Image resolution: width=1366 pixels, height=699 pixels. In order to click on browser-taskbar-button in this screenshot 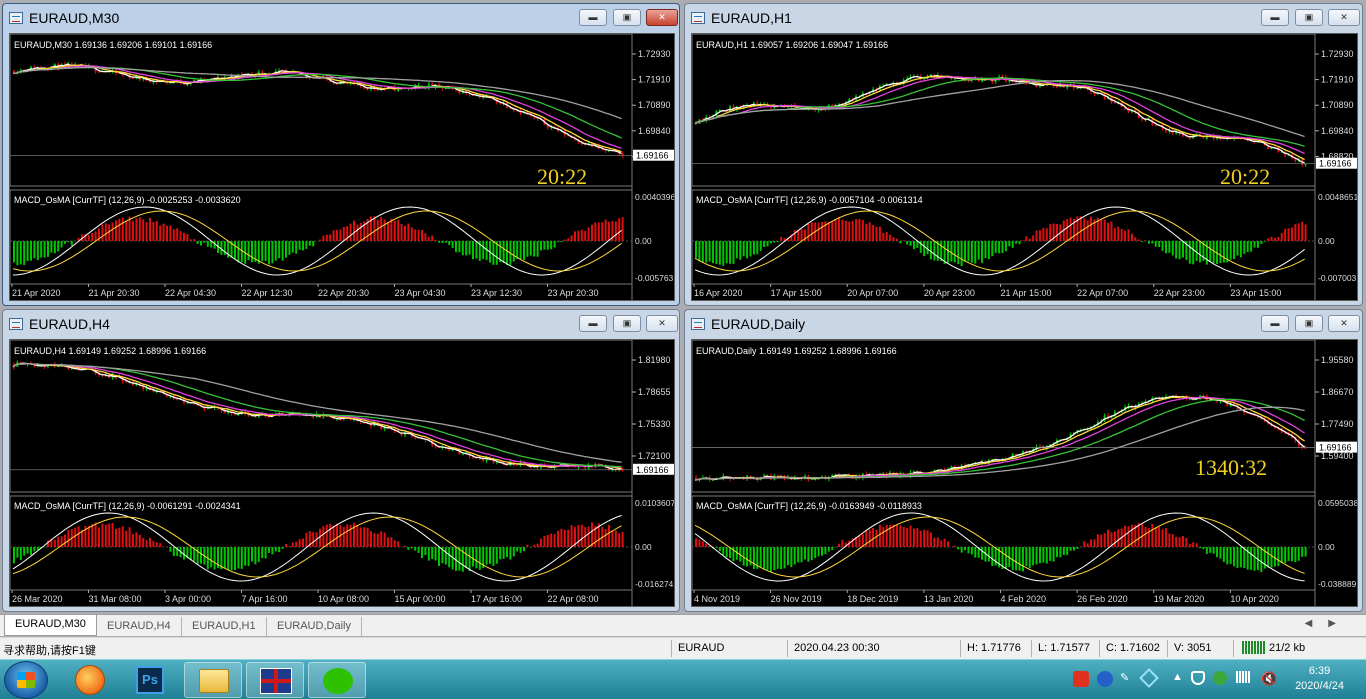, I will do `click(91, 680)`.